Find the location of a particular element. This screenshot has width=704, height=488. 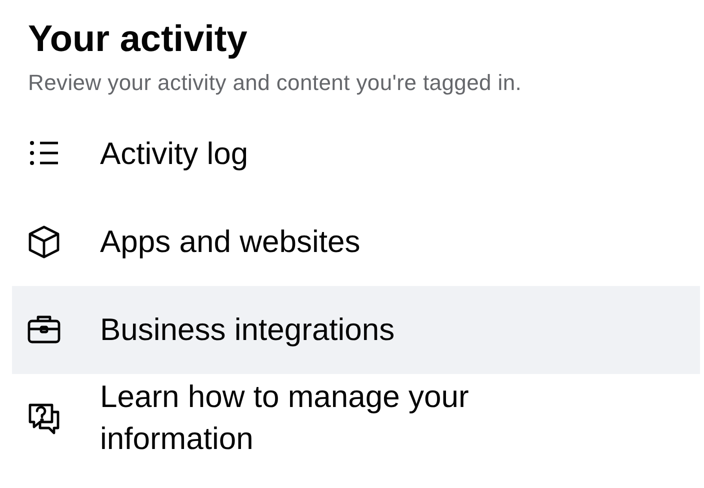

cube-icon is located at coordinates (44, 242).